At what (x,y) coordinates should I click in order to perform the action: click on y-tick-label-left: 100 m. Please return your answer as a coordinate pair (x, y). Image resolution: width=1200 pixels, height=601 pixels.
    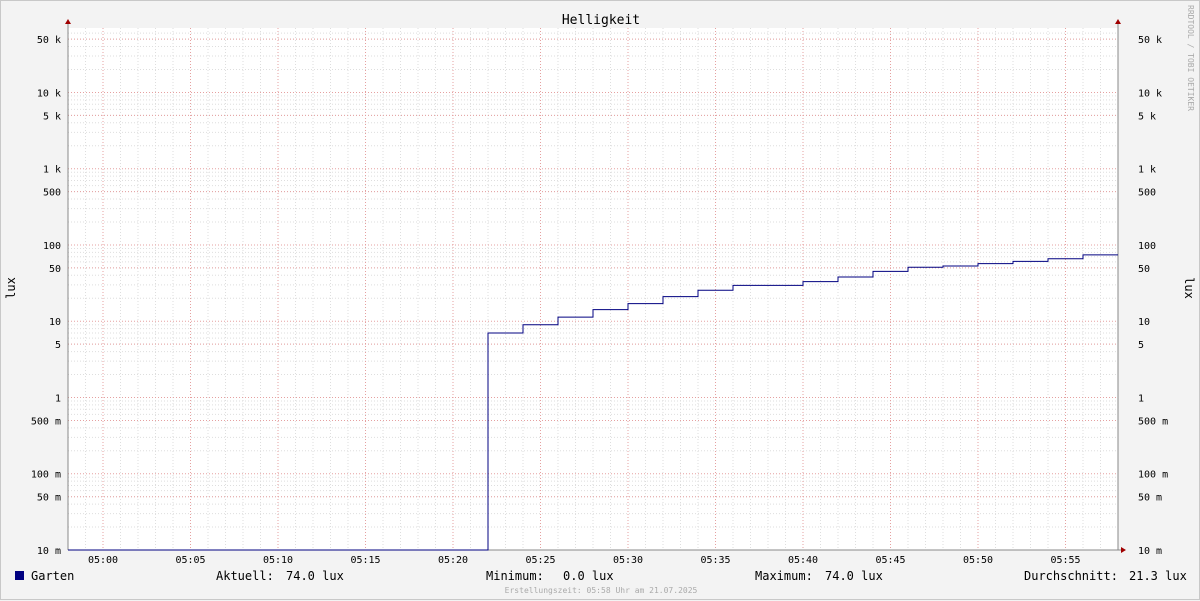
    Looking at the image, I should click on (46, 475).